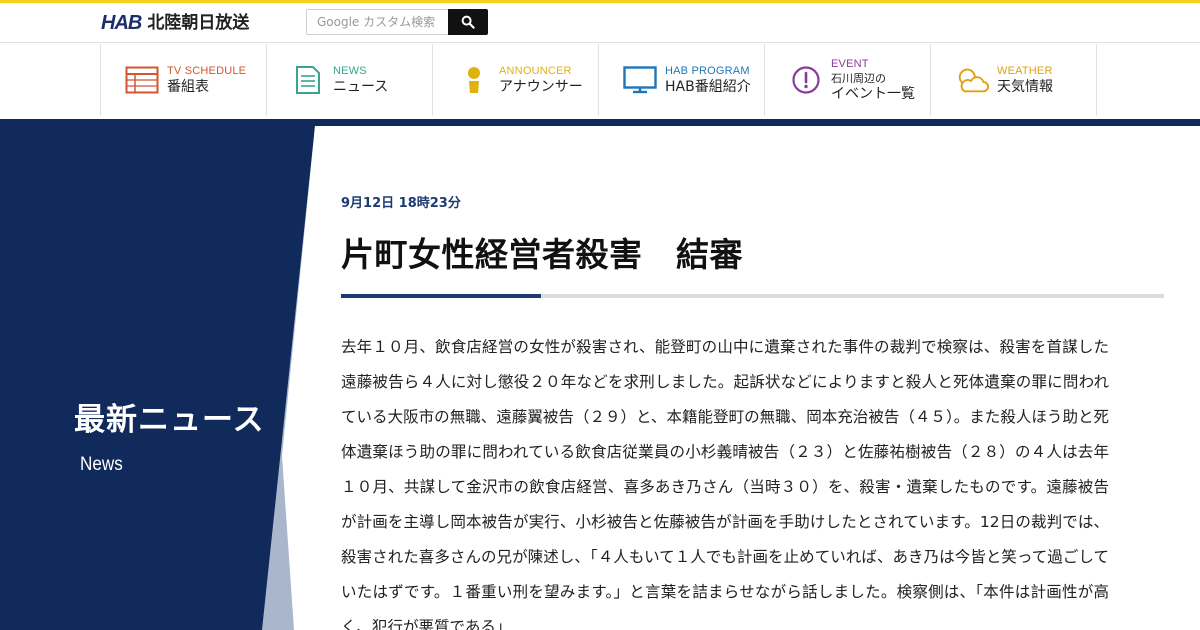 The image size is (1200, 630). I want to click on nav-ja-event-line2: イベント一覧, so click(873, 94).